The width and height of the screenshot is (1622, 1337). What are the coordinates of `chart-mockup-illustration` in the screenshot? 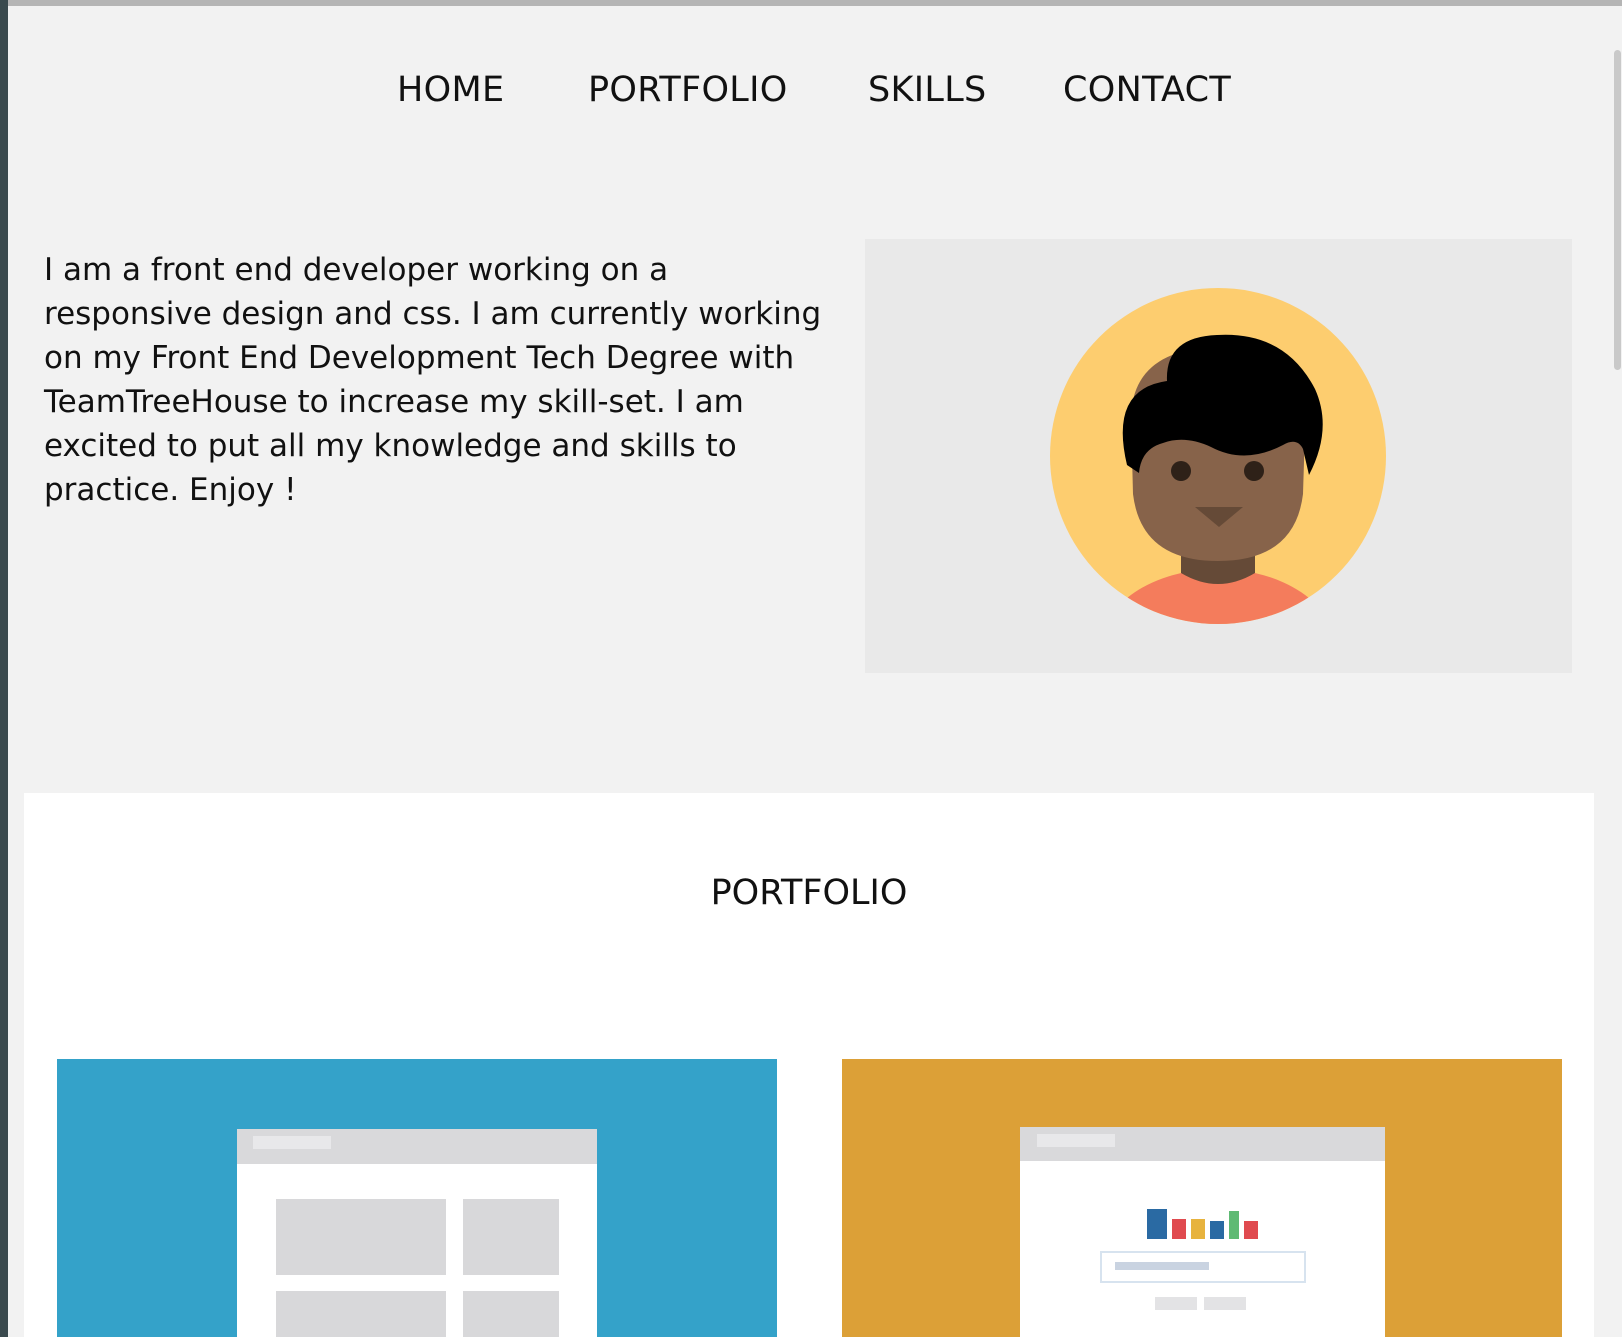 It's located at (1202, 1232).